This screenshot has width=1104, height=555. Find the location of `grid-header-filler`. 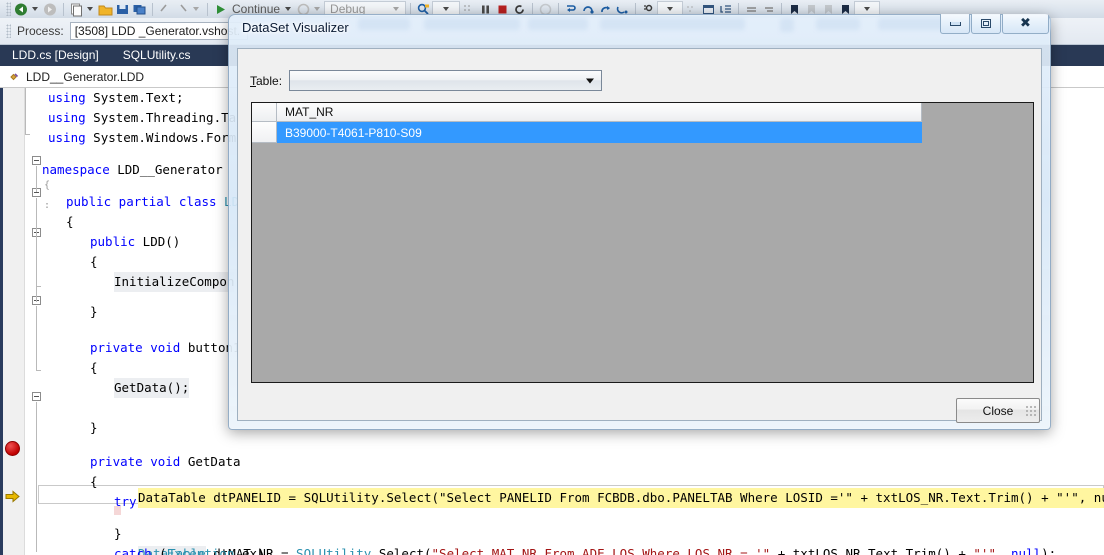

grid-header-filler is located at coordinates (977, 123).